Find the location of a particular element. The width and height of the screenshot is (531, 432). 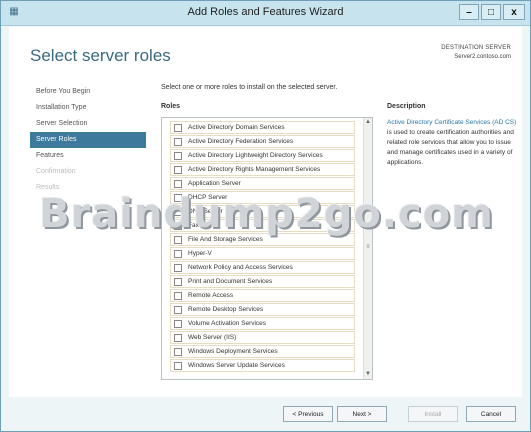

role-label: Active Directory Federation Services is located at coordinates (241, 141).